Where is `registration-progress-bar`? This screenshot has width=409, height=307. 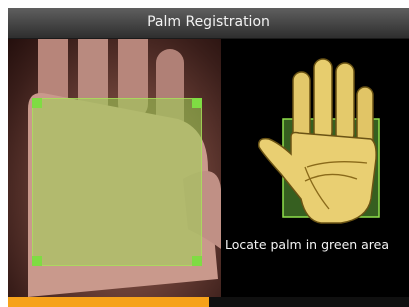
registration-progress-bar is located at coordinates (208, 302).